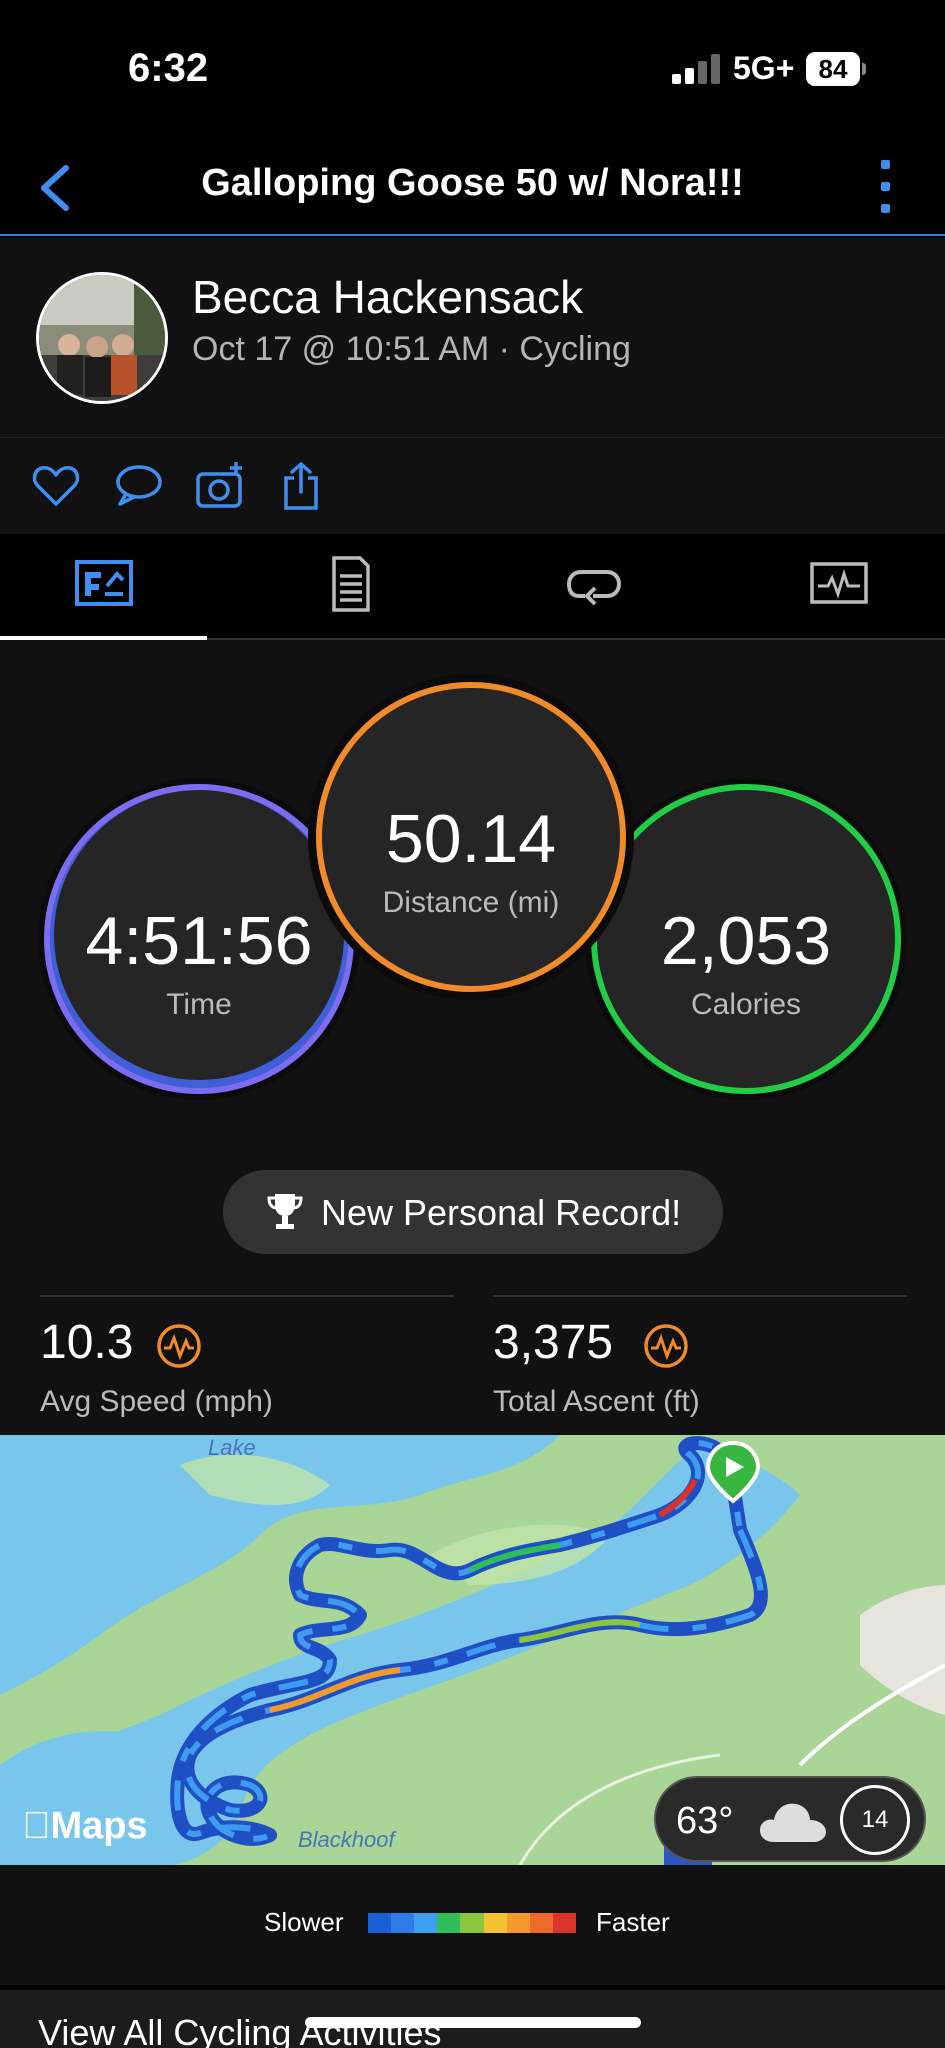 The height and width of the screenshot is (2048, 945). I want to click on like-button, so click(56, 486).